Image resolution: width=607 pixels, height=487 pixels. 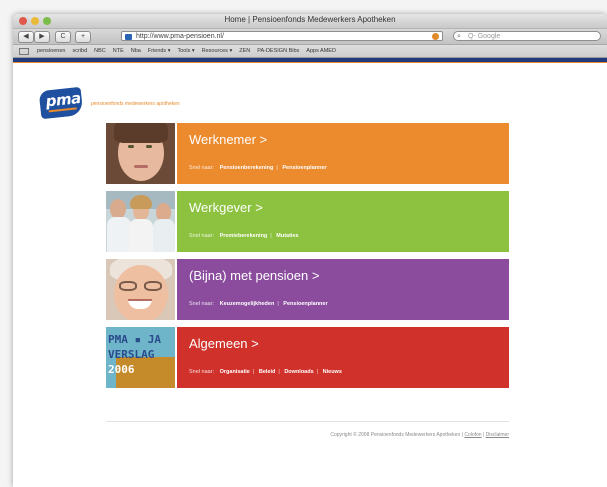 I want to click on werknemer-photo, so click(x=140, y=153).